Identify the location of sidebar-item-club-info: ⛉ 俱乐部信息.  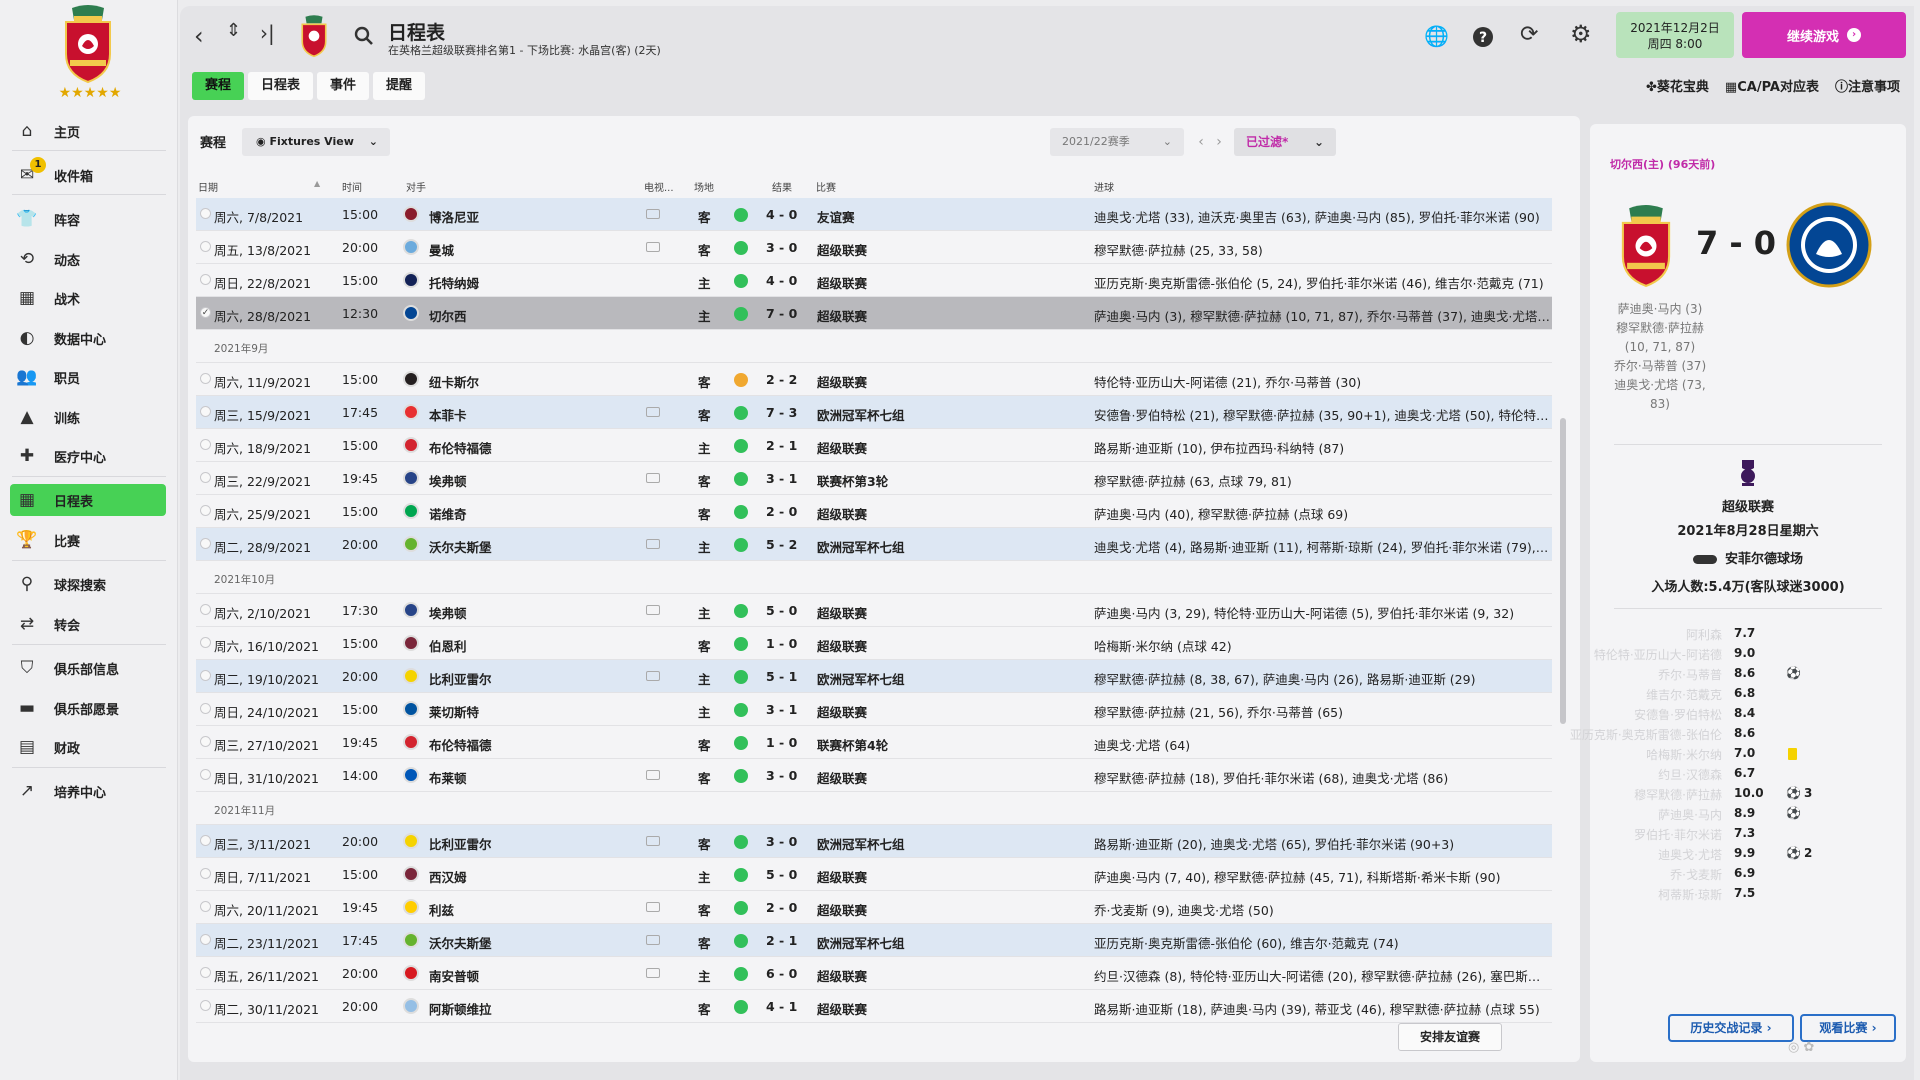
(88, 668).